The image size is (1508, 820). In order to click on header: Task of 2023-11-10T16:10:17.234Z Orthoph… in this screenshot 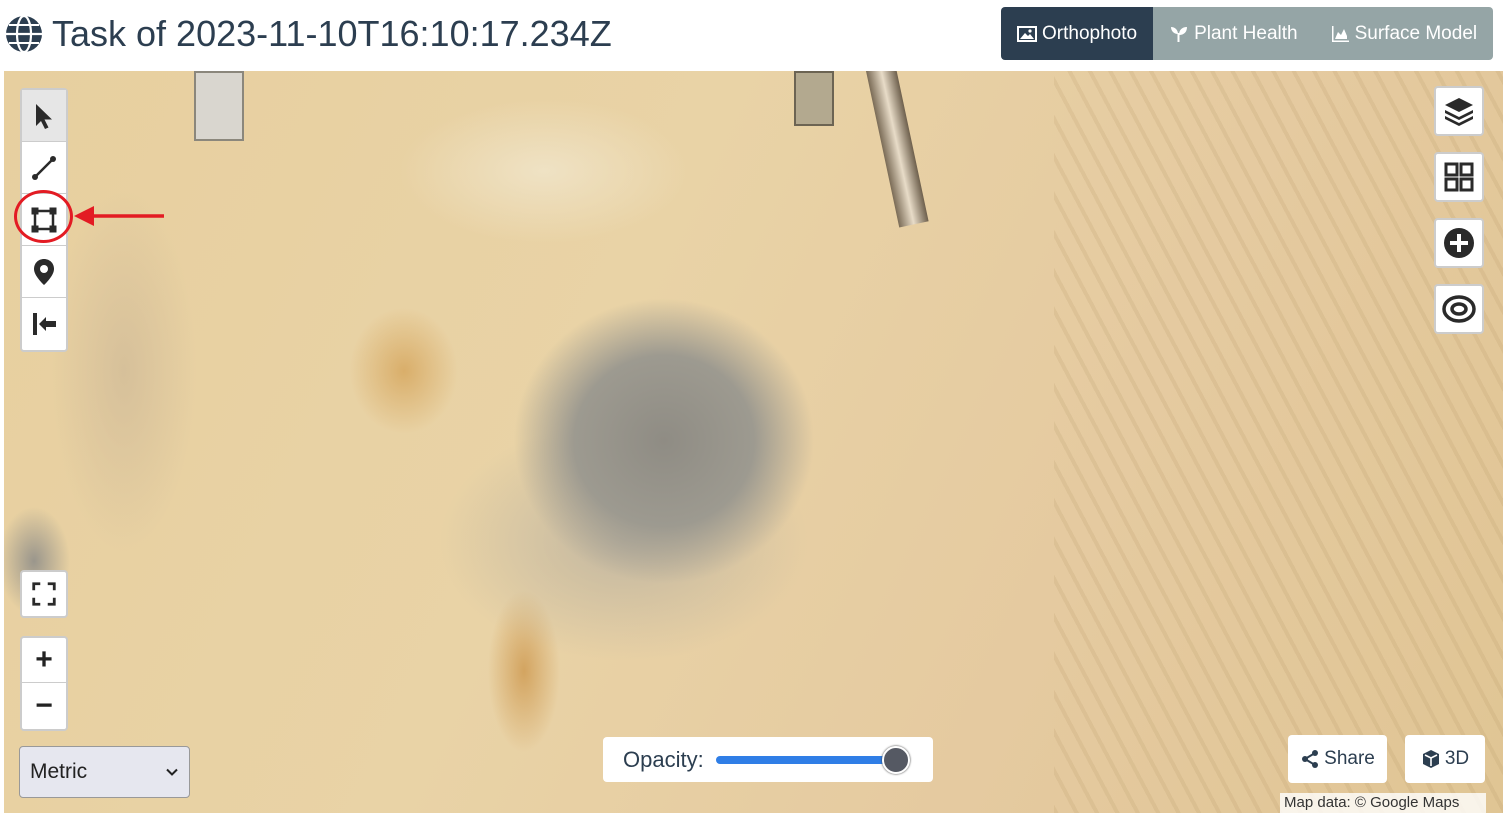, I will do `click(754, 35)`.